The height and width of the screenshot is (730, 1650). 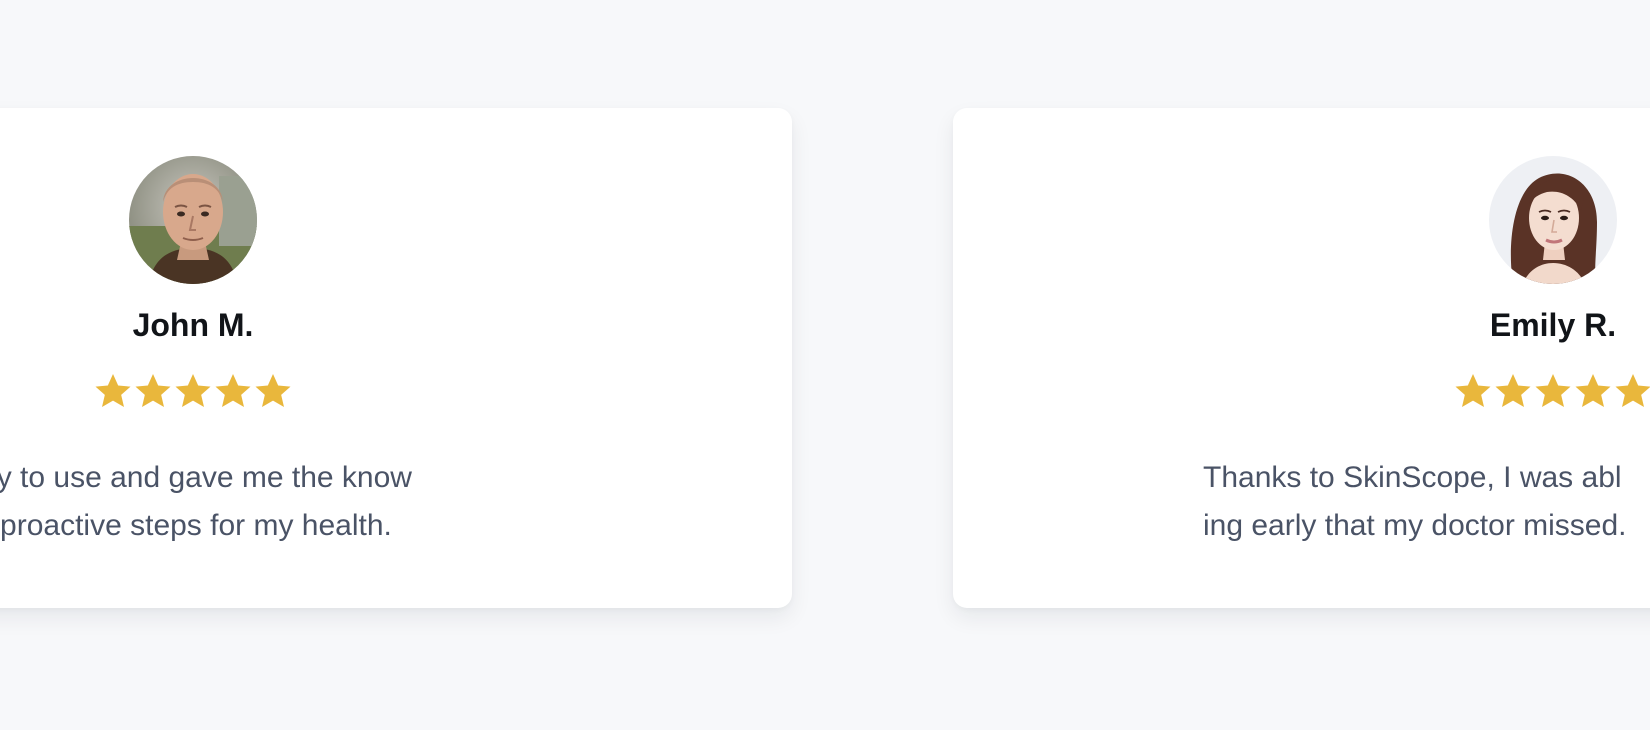 I want to click on man-portrait-icon, so click(x=193, y=220).